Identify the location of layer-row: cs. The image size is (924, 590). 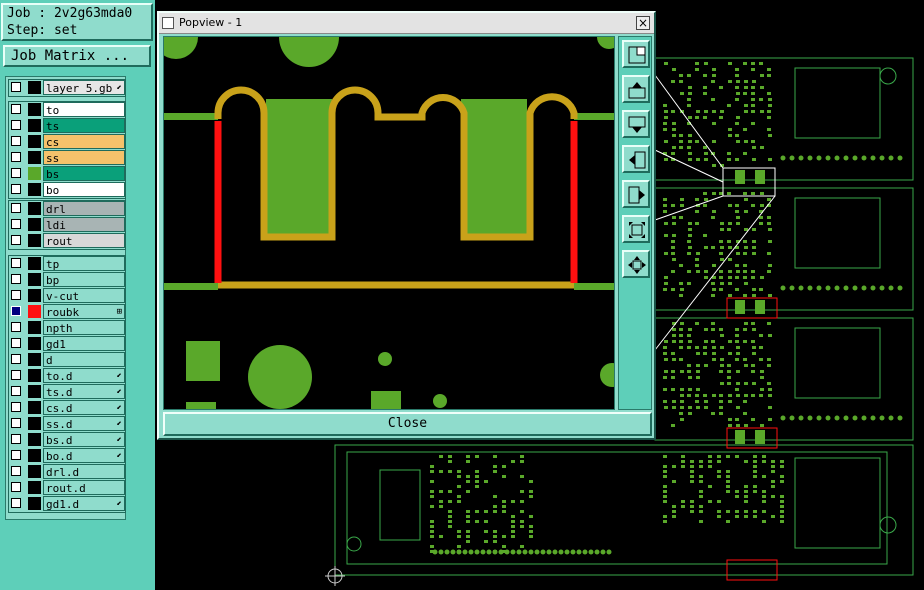
(67, 142).